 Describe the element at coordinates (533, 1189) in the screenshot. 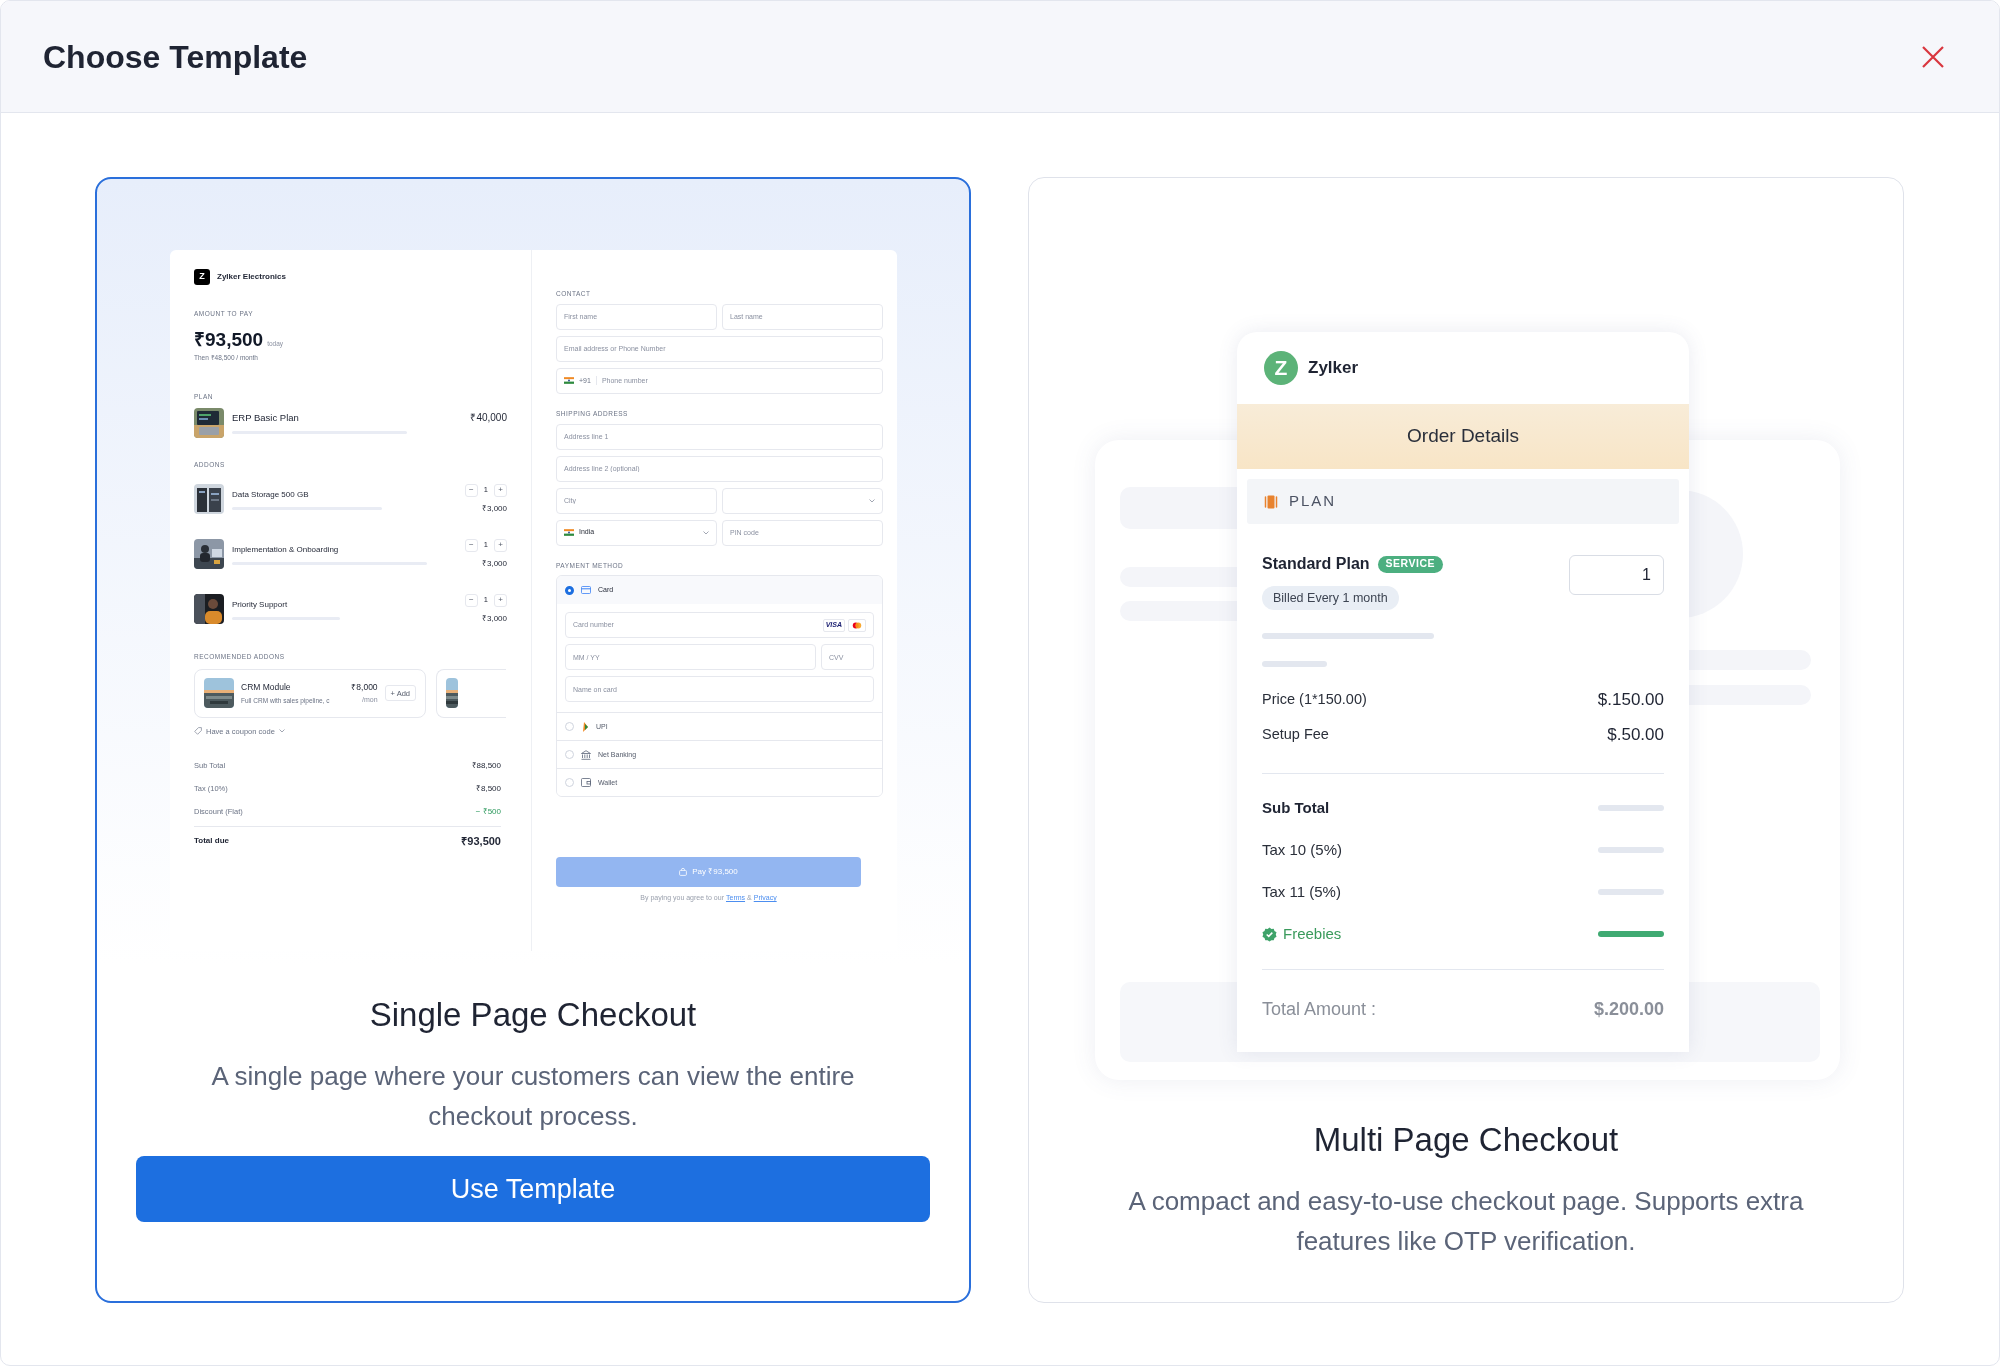

I see `use-template-button: Use Template` at that location.